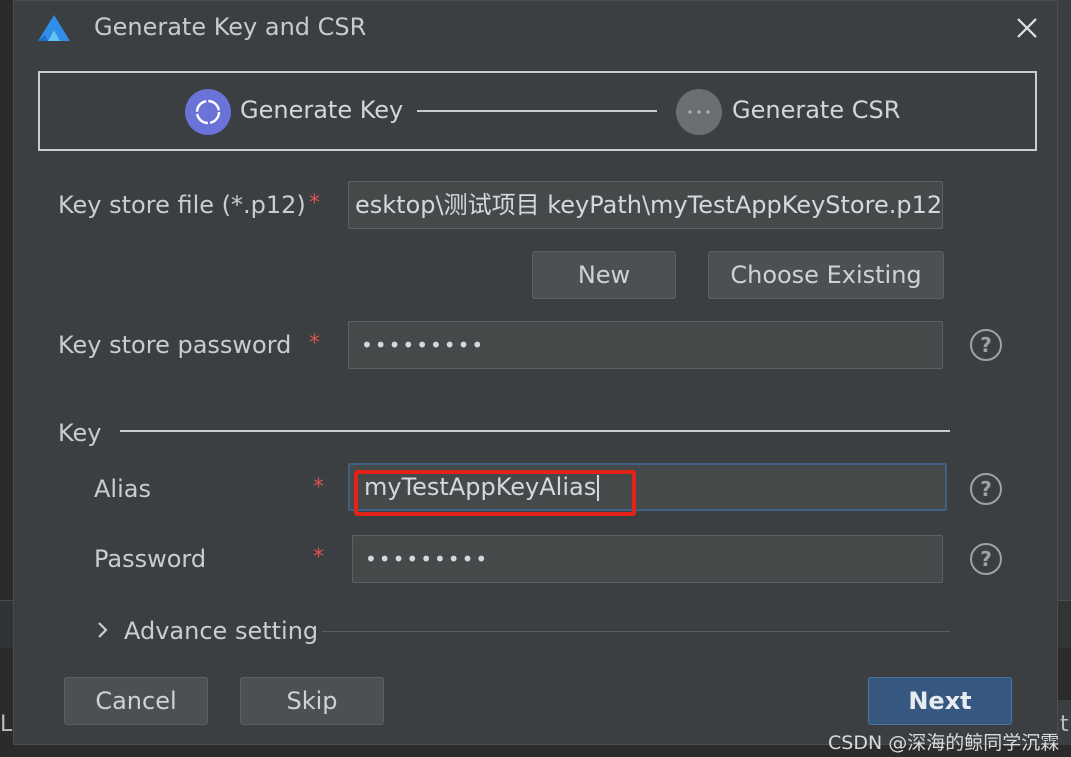 The width and height of the screenshot is (1071, 757). What do you see at coordinates (699, 112) in the screenshot?
I see `step-pending-icon` at bounding box center [699, 112].